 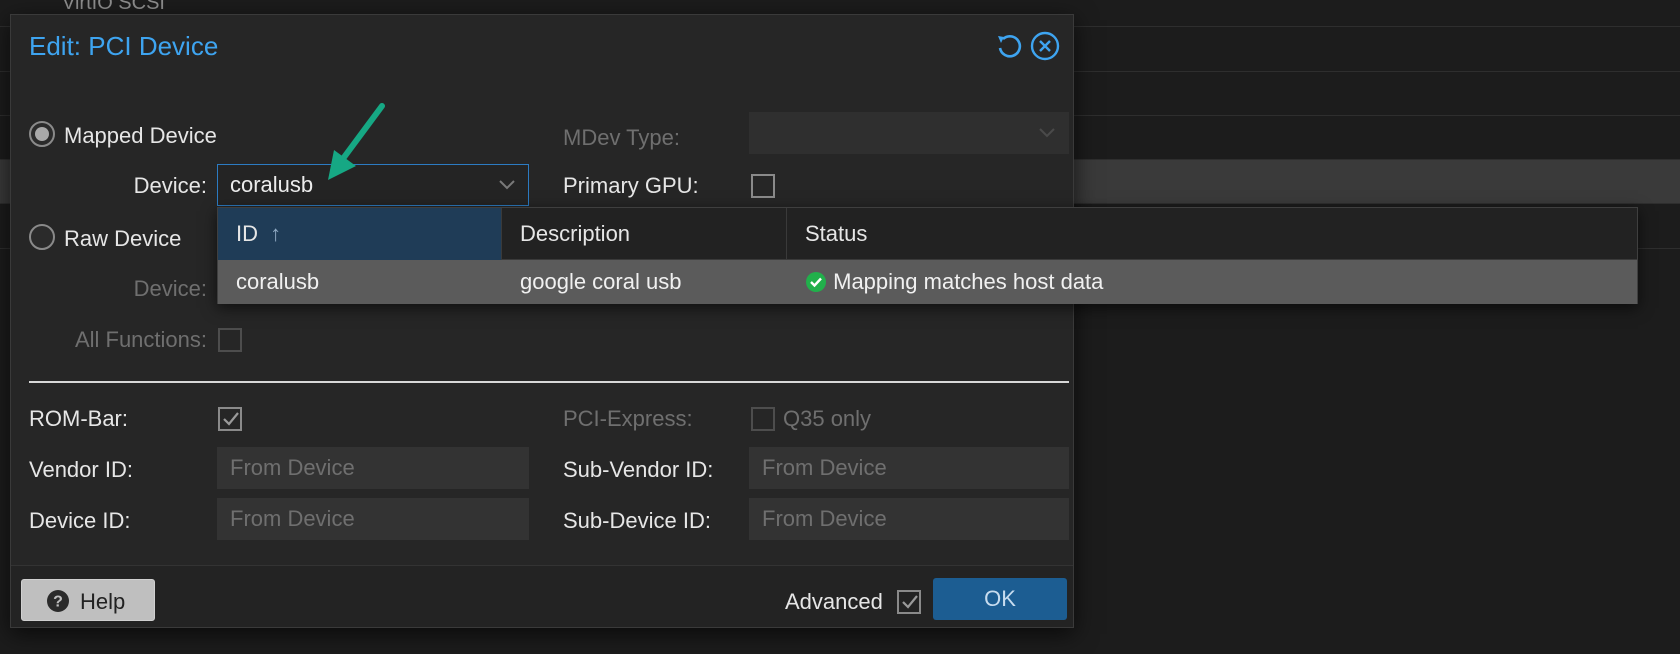 What do you see at coordinates (834, 601) in the screenshot?
I see `advanced-label: Advanced` at bounding box center [834, 601].